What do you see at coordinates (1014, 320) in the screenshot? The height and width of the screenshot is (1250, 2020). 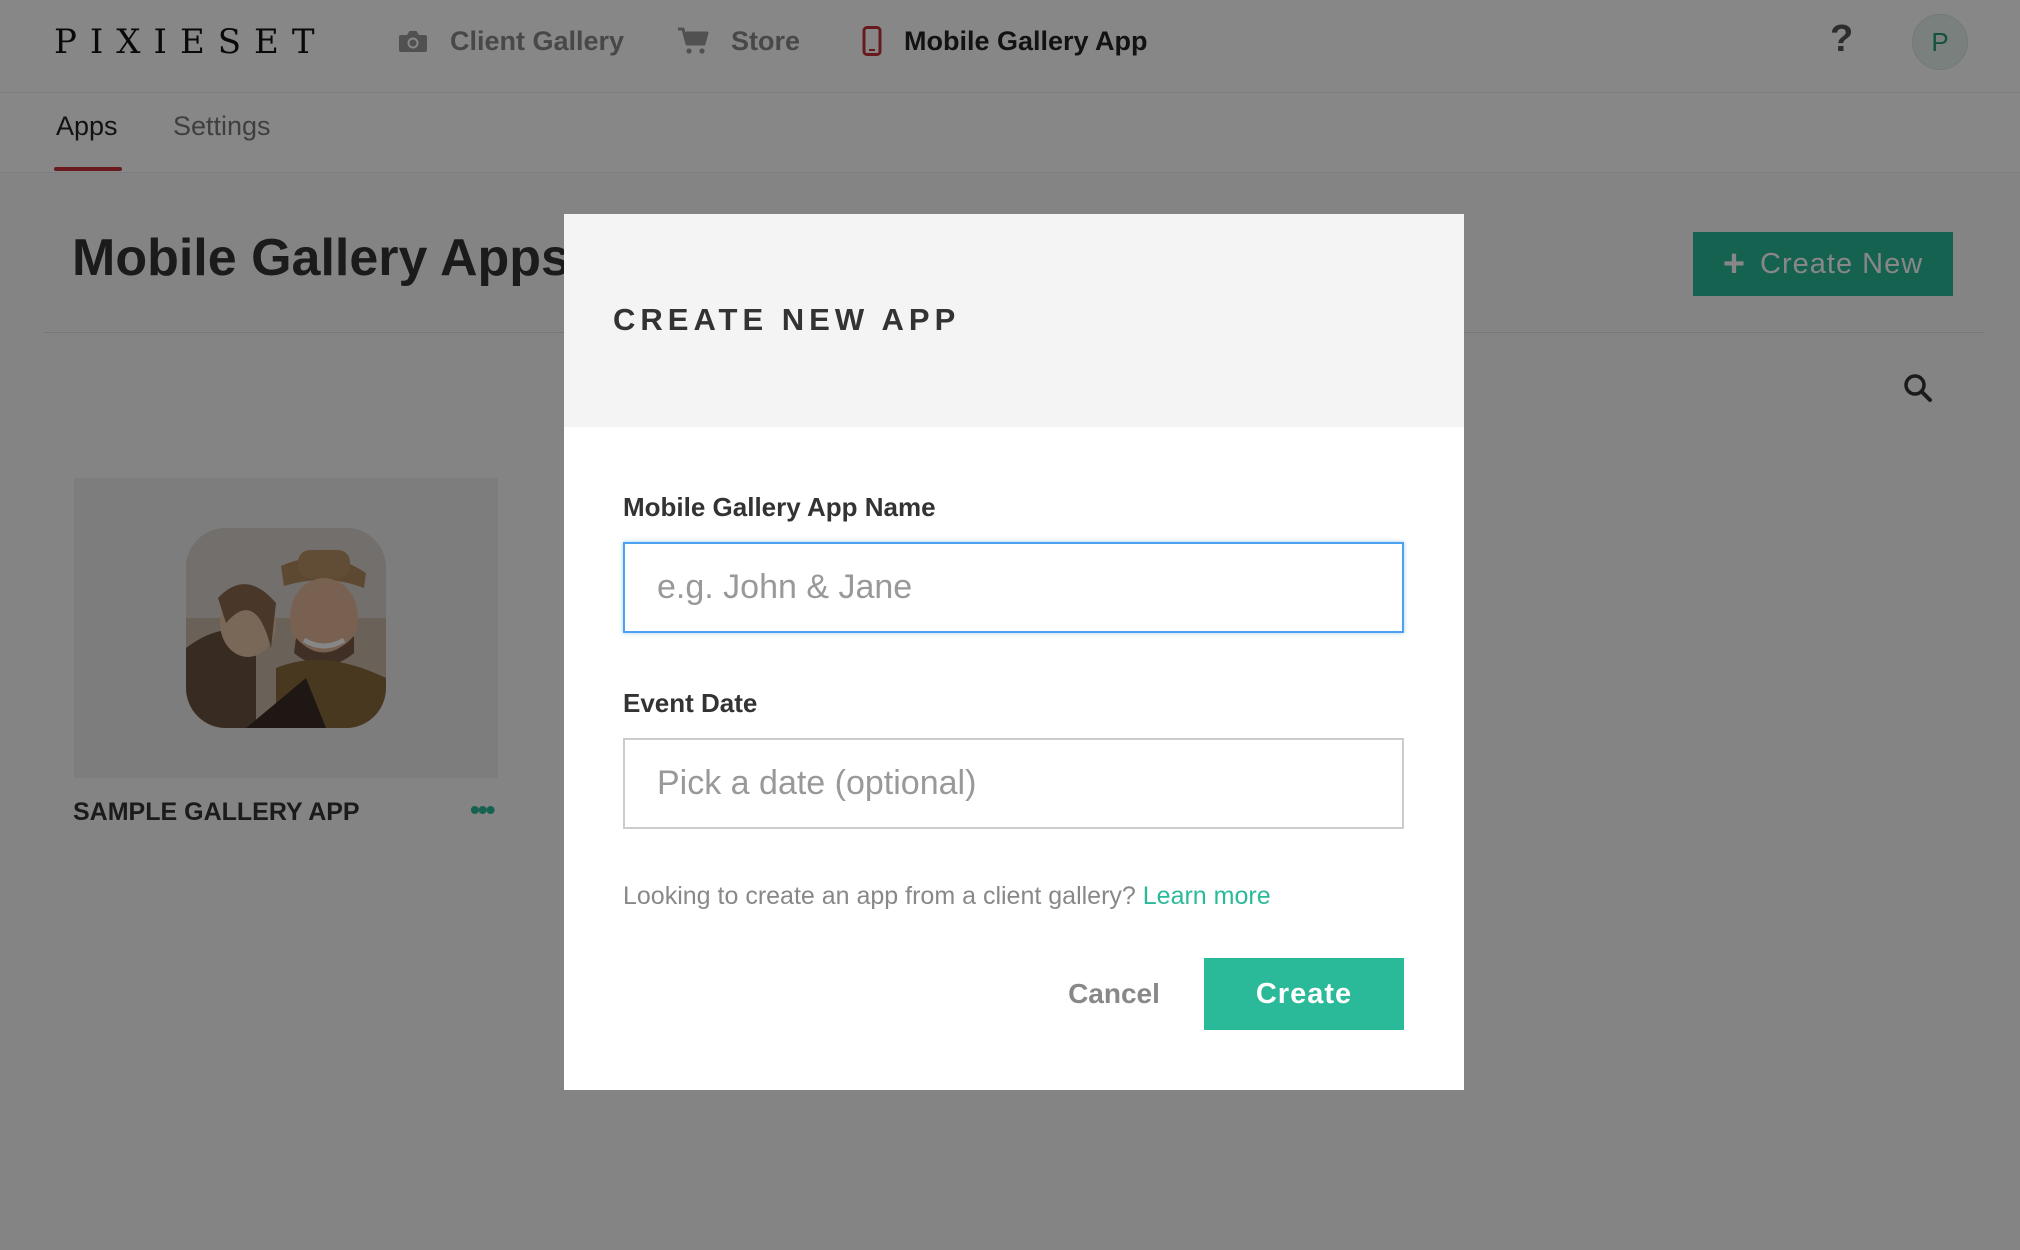 I see `modal-header: CREATE NEW APP` at bounding box center [1014, 320].